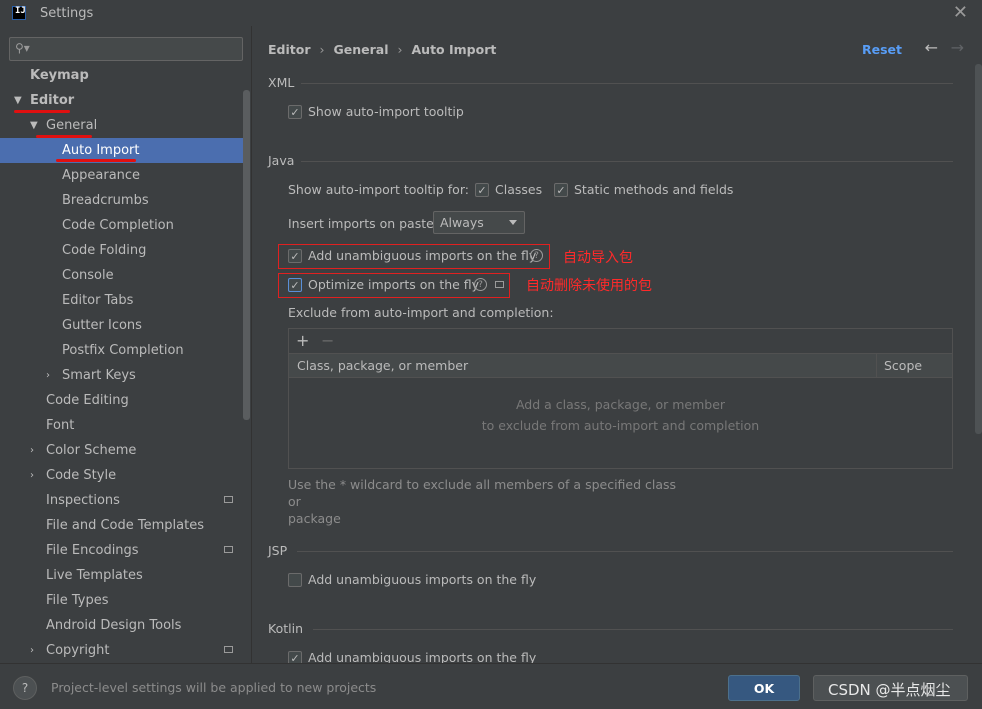 This screenshot has height=709, width=982. I want to click on sidebar-item-editor-tabs: Editor Tabs, so click(97, 300).